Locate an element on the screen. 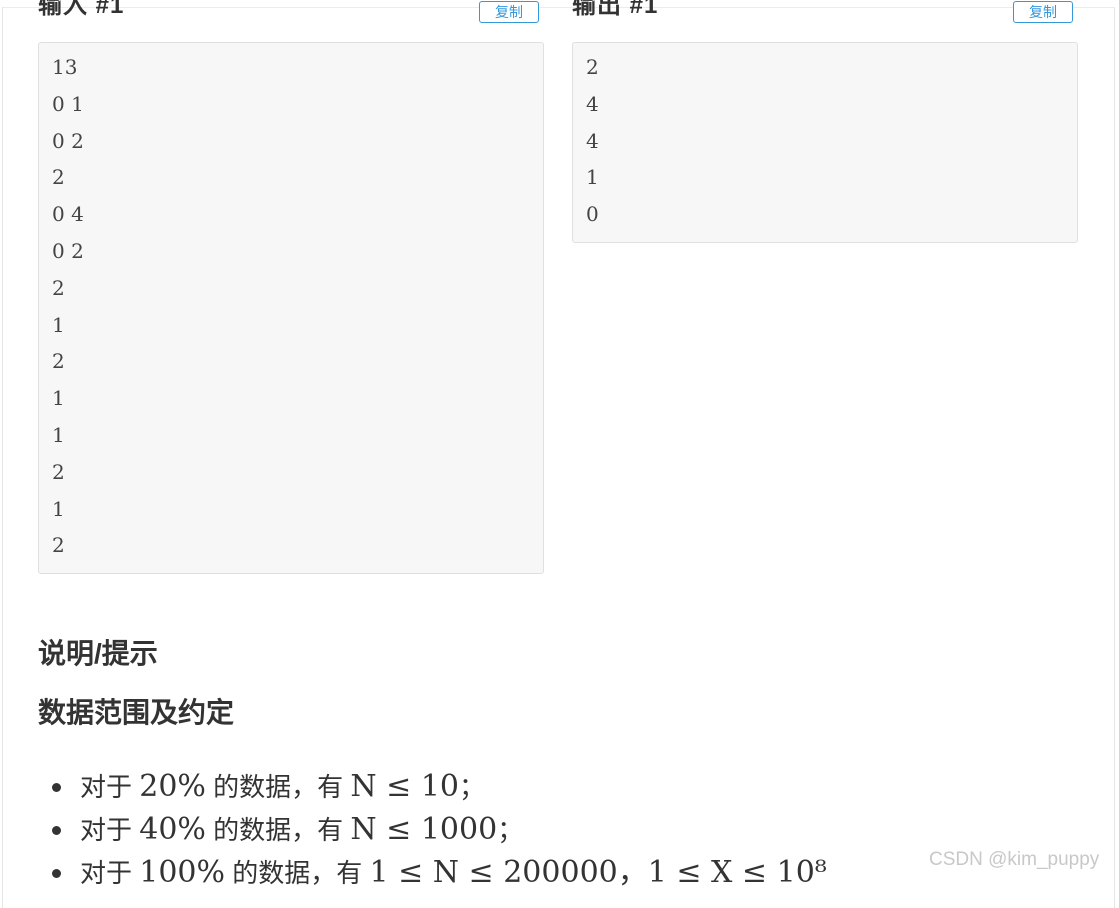  constraint-item: 对于 100% 的数据，有 1 ≤ N ≤ 200000，1 ≤ X ≤ 10⁸ is located at coordinates (488, 872).